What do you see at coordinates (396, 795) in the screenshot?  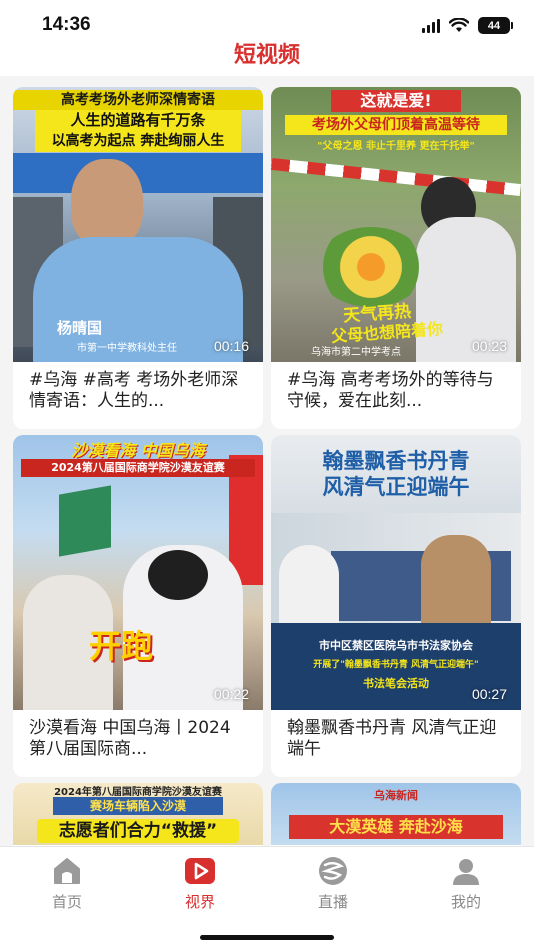 I see `banner-line: 乌海新闻` at bounding box center [396, 795].